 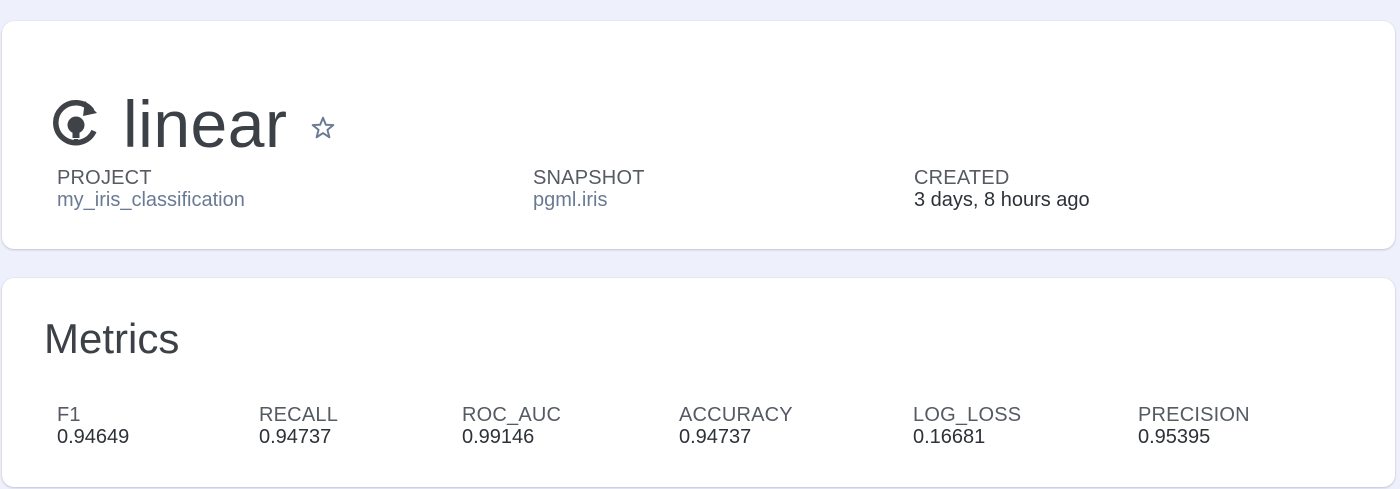 What do you see at coordinates (967, 415) in the screenshot?
I see `metric-label: LOG_LOSS` at bounding box center [967, 415].